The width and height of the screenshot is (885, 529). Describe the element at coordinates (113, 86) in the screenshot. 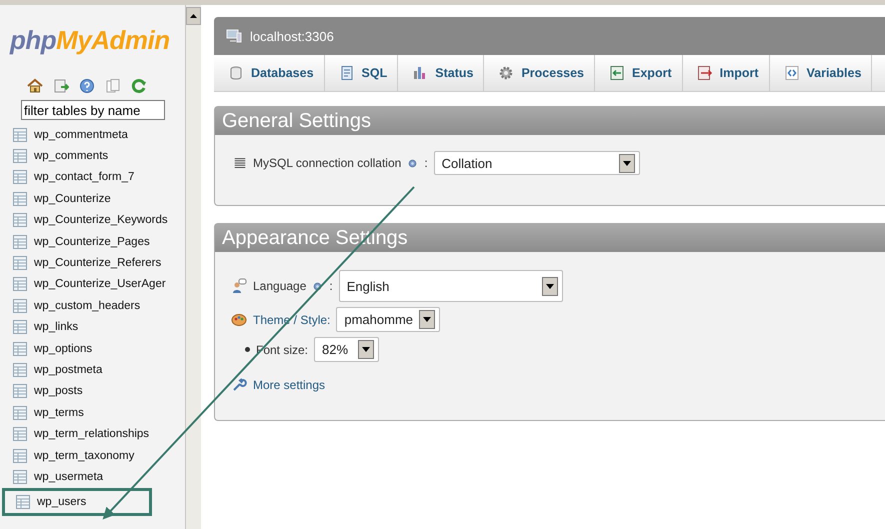

I see `copy-icon` at that location.